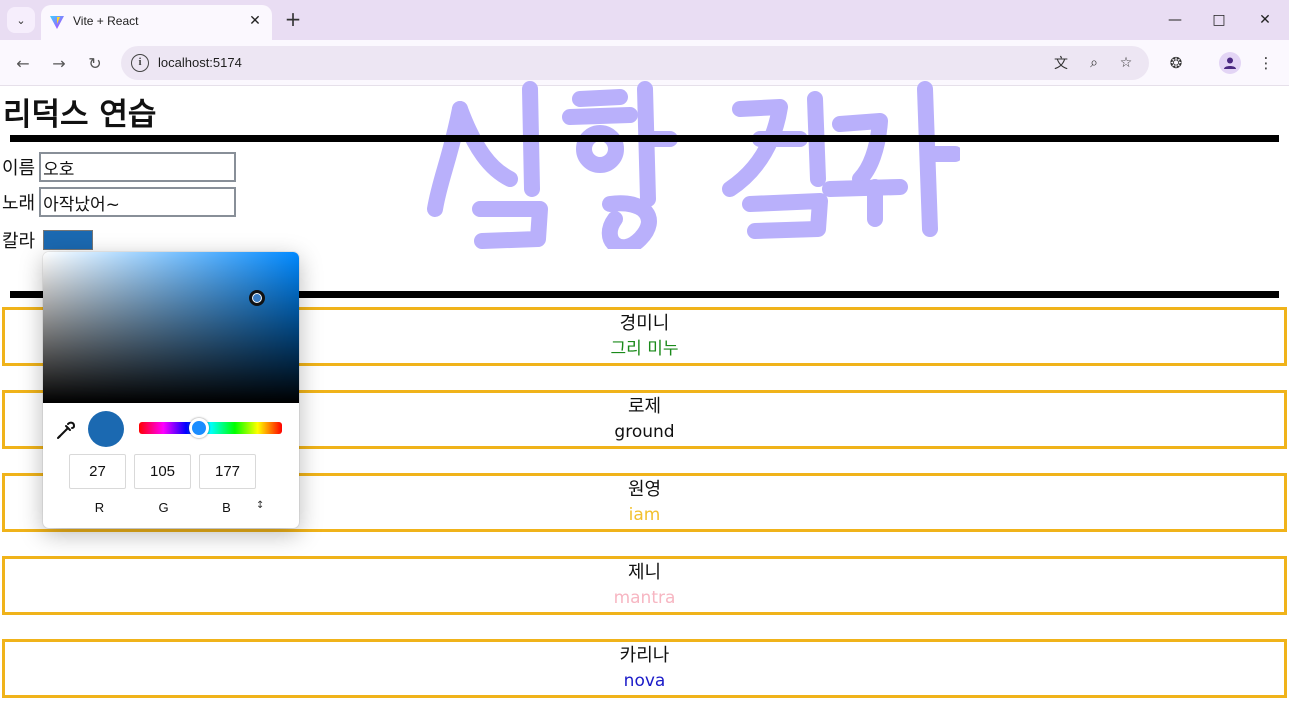 The height and width of the screenshot is (726, 1289). I want to click on green-label: G, so click(163, 507).